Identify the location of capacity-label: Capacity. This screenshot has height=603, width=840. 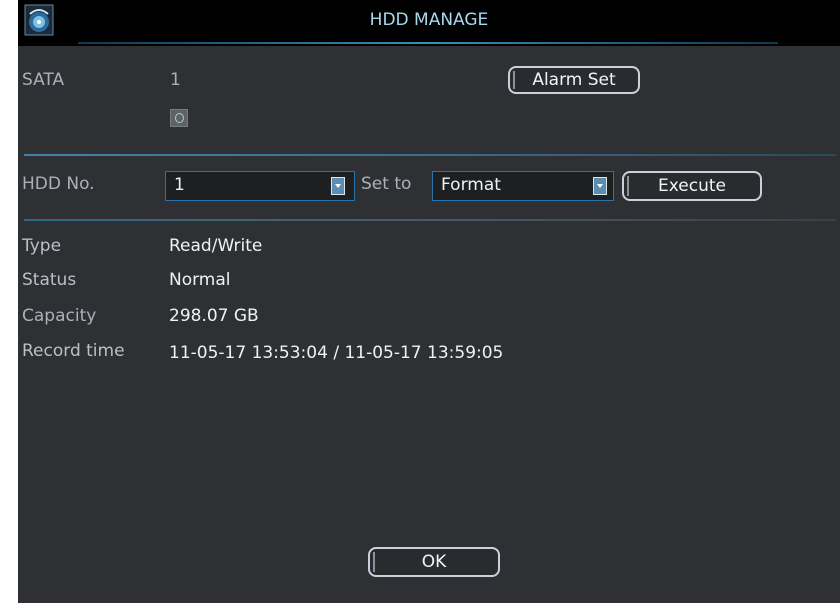
(59, 316).